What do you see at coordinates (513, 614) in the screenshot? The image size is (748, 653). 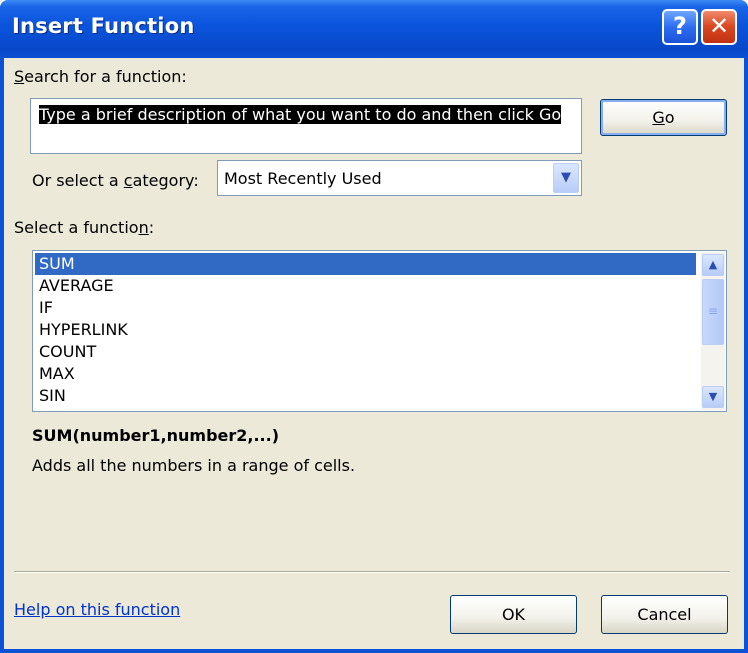 I see `ok-button: OK` at bounding box center [513, 614].